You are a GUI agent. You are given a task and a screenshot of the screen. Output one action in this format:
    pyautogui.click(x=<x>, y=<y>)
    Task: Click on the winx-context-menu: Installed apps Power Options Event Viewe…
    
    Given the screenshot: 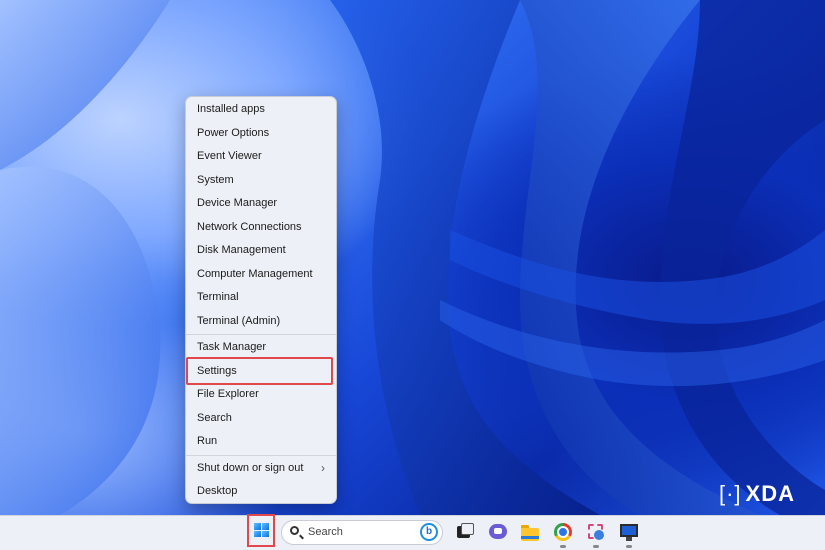 What is the action you would take?
    pyautogui.click(x=261, y=300)
    